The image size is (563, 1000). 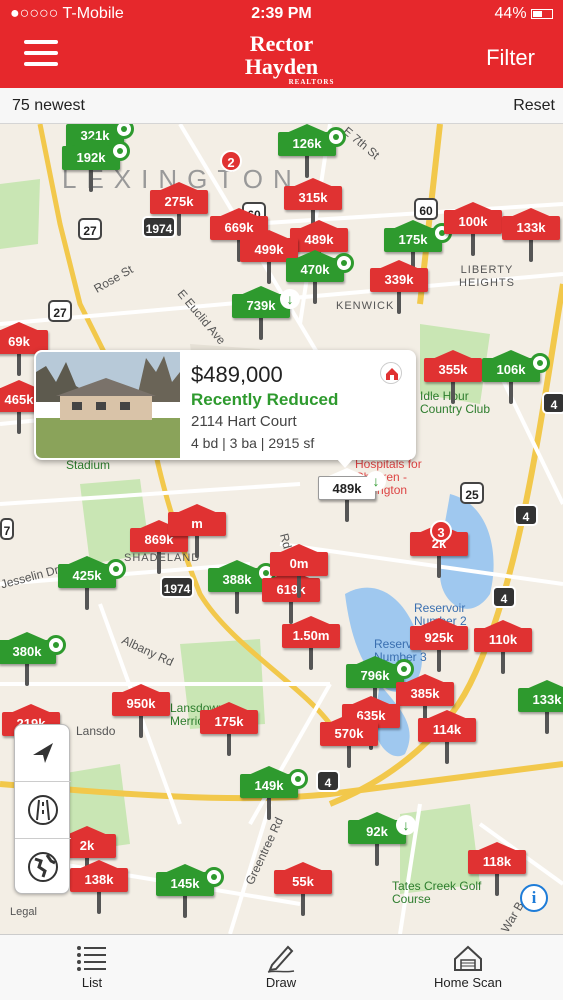 What do you see at coordinates (229, 722) in the screenshot?
I see `pin-price-label: 175k` at bounding box center [229, 722].